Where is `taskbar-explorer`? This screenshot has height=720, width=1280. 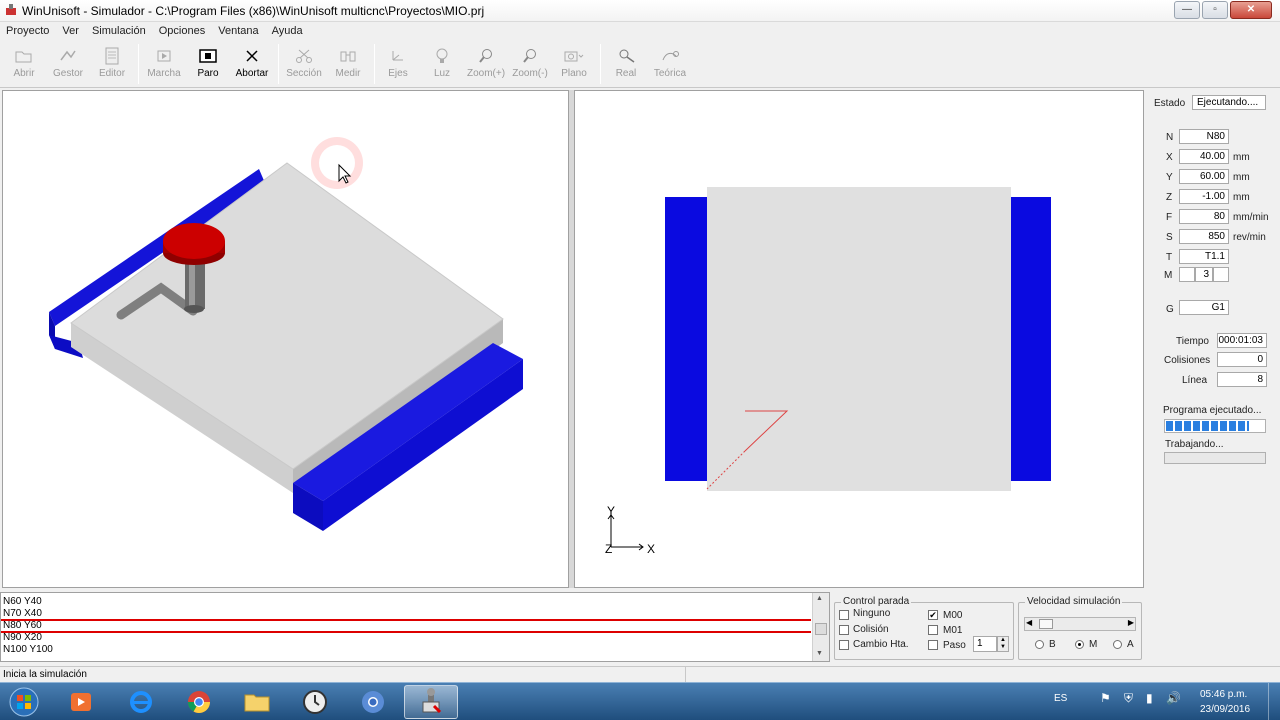 taskbar-explorer is located at coordinates (257, 702).